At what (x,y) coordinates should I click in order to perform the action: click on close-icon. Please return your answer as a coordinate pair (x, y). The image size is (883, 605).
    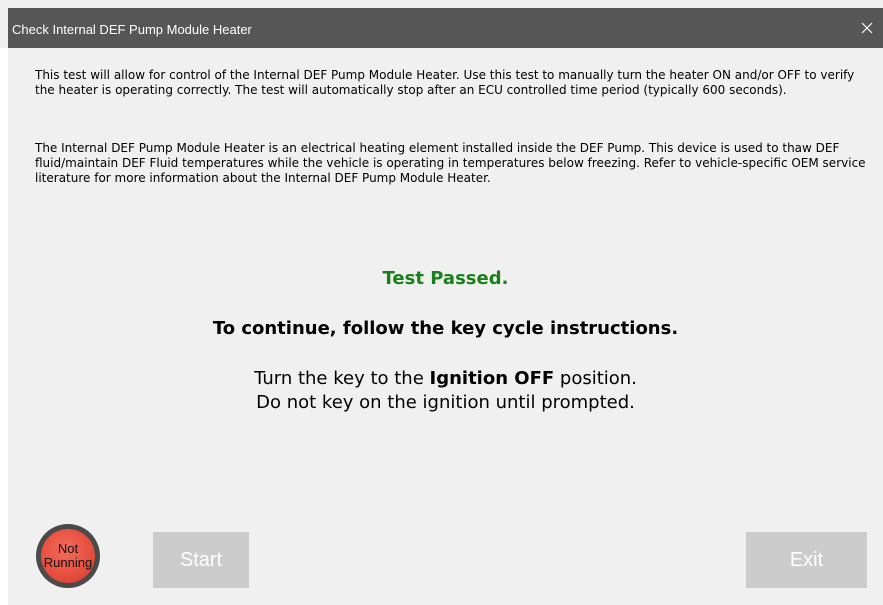
    Looking at the image, I should click on (867, 28).